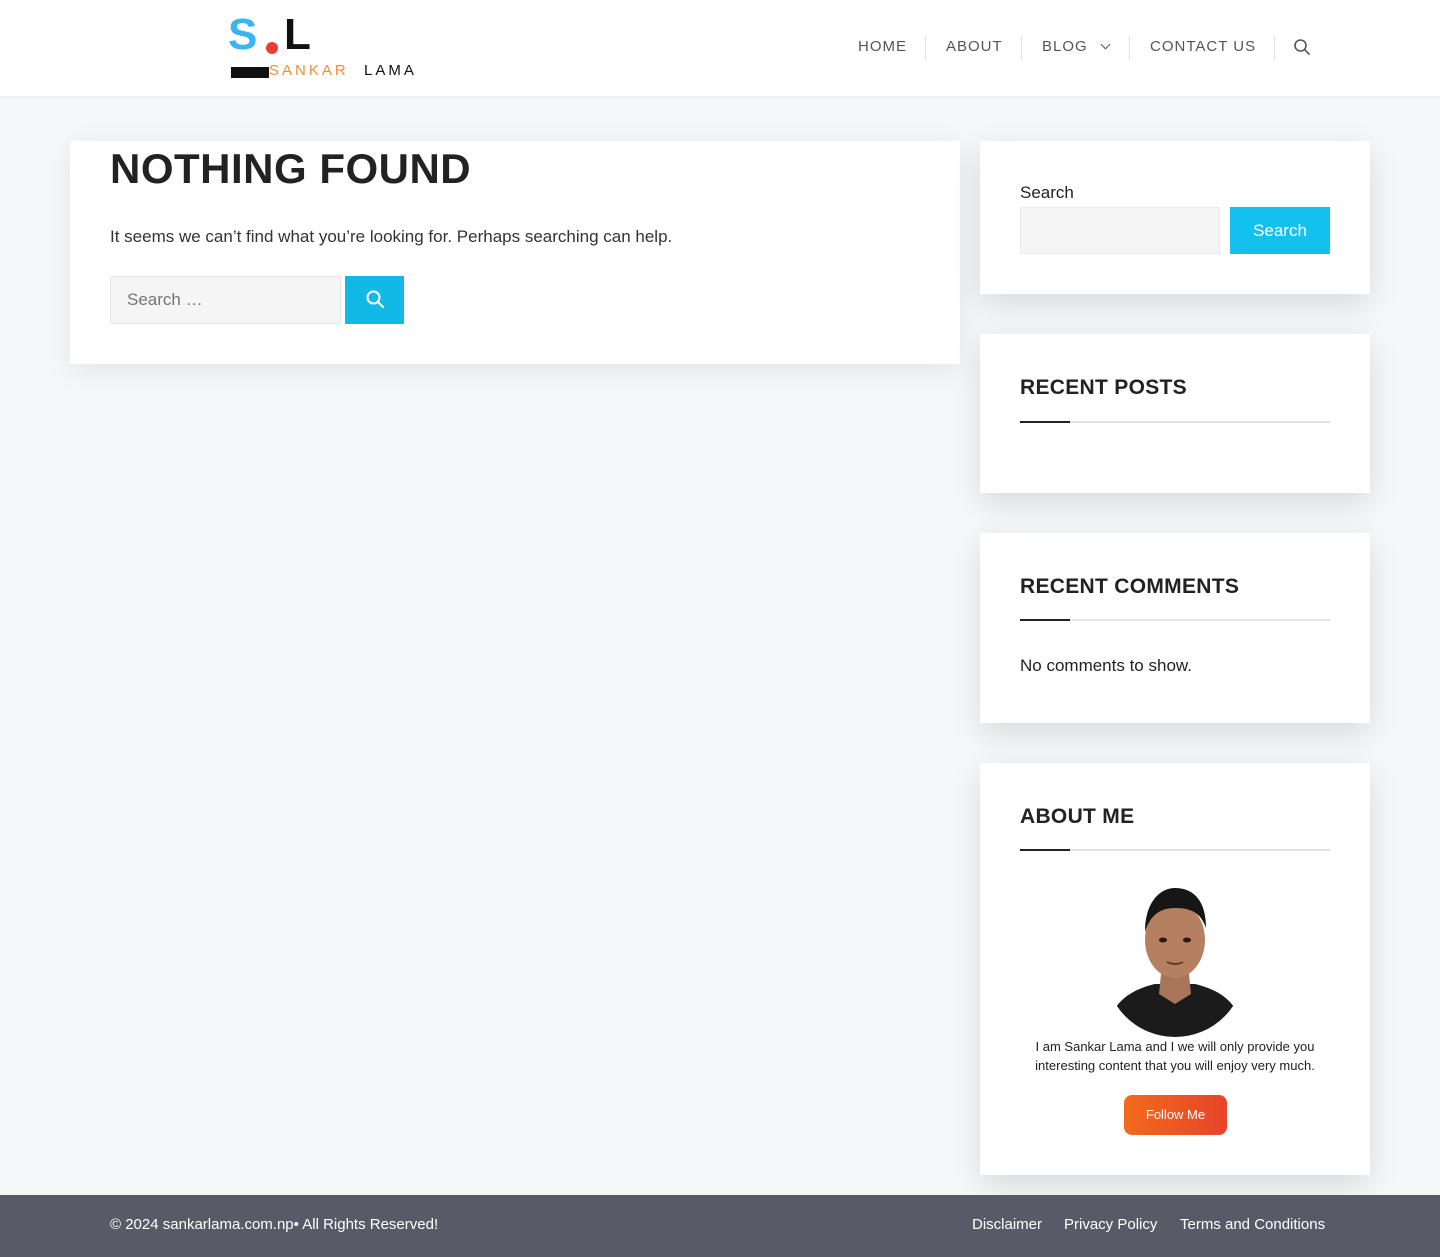  I want to click on recent-posts-title: RECENT POSTS, so click(1103, 387).